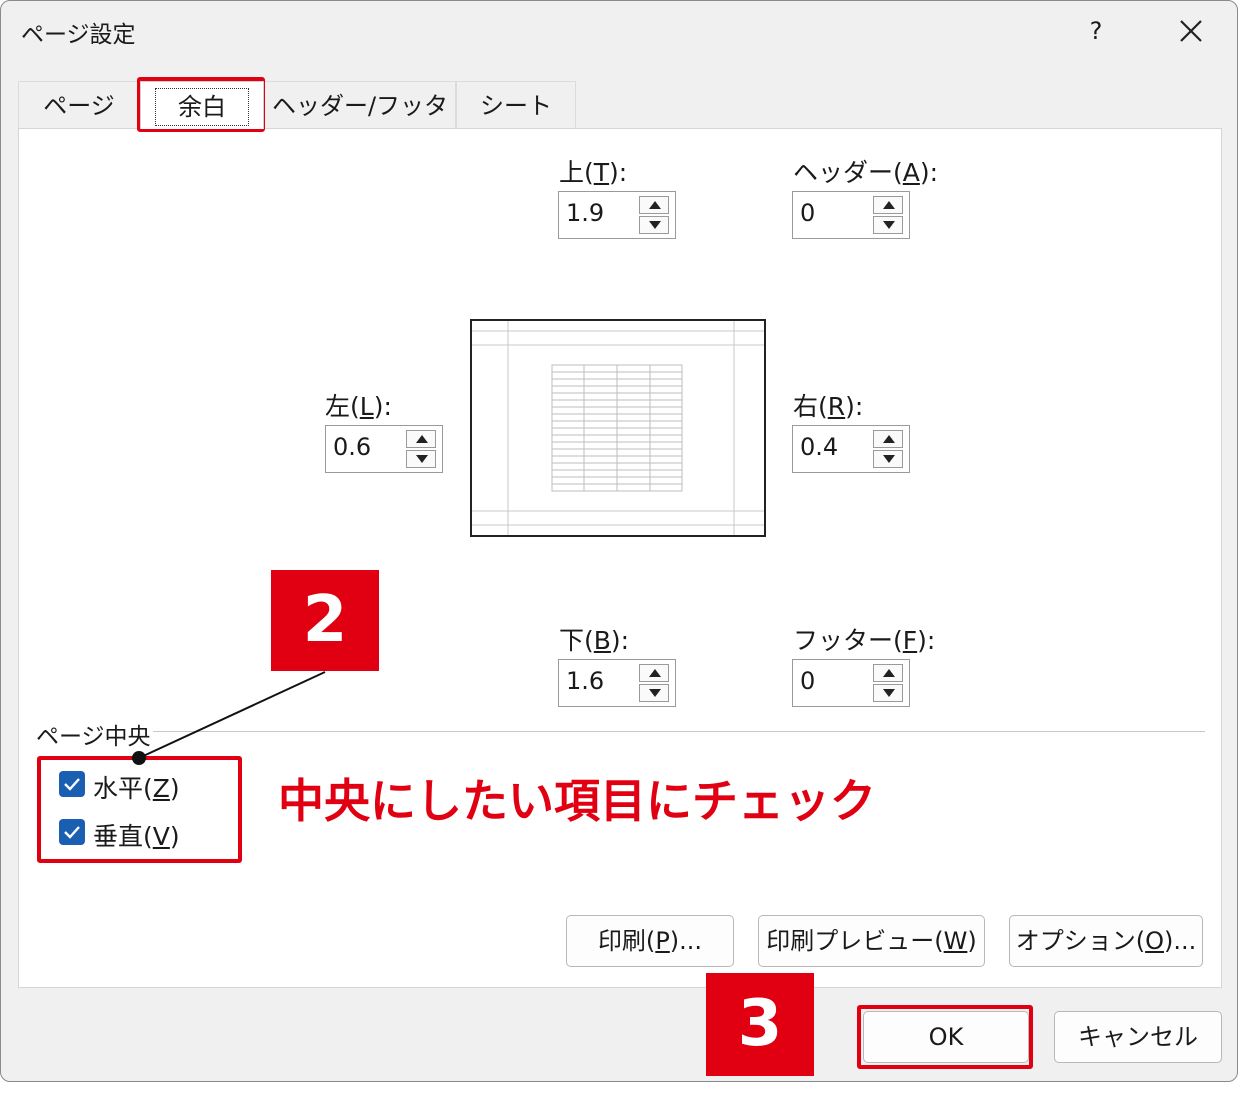 Image resolution: width=1240 pixels, height=1104 pixels. I want to click on tab-margins-label: 余白, so click(202, 107).